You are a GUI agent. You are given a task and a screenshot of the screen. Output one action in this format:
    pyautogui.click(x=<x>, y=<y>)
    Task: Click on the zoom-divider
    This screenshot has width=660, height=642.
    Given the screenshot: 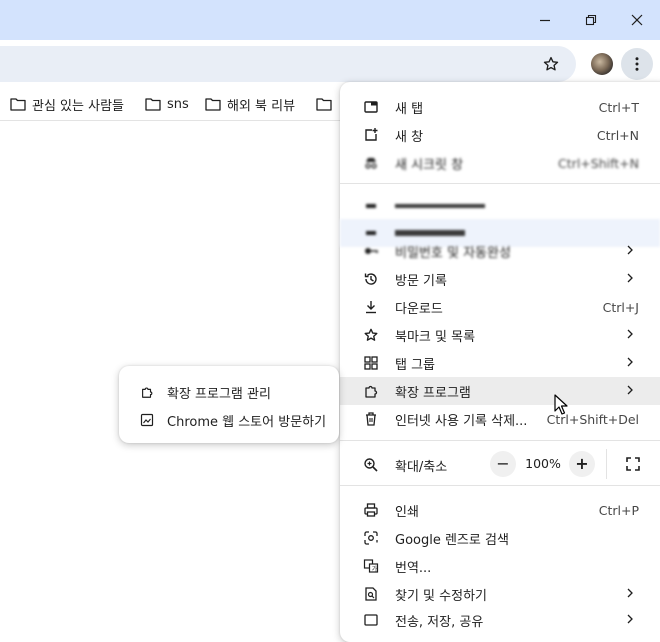 What is the action you would take?
    pyautogui.click(x=606, y=464)
    